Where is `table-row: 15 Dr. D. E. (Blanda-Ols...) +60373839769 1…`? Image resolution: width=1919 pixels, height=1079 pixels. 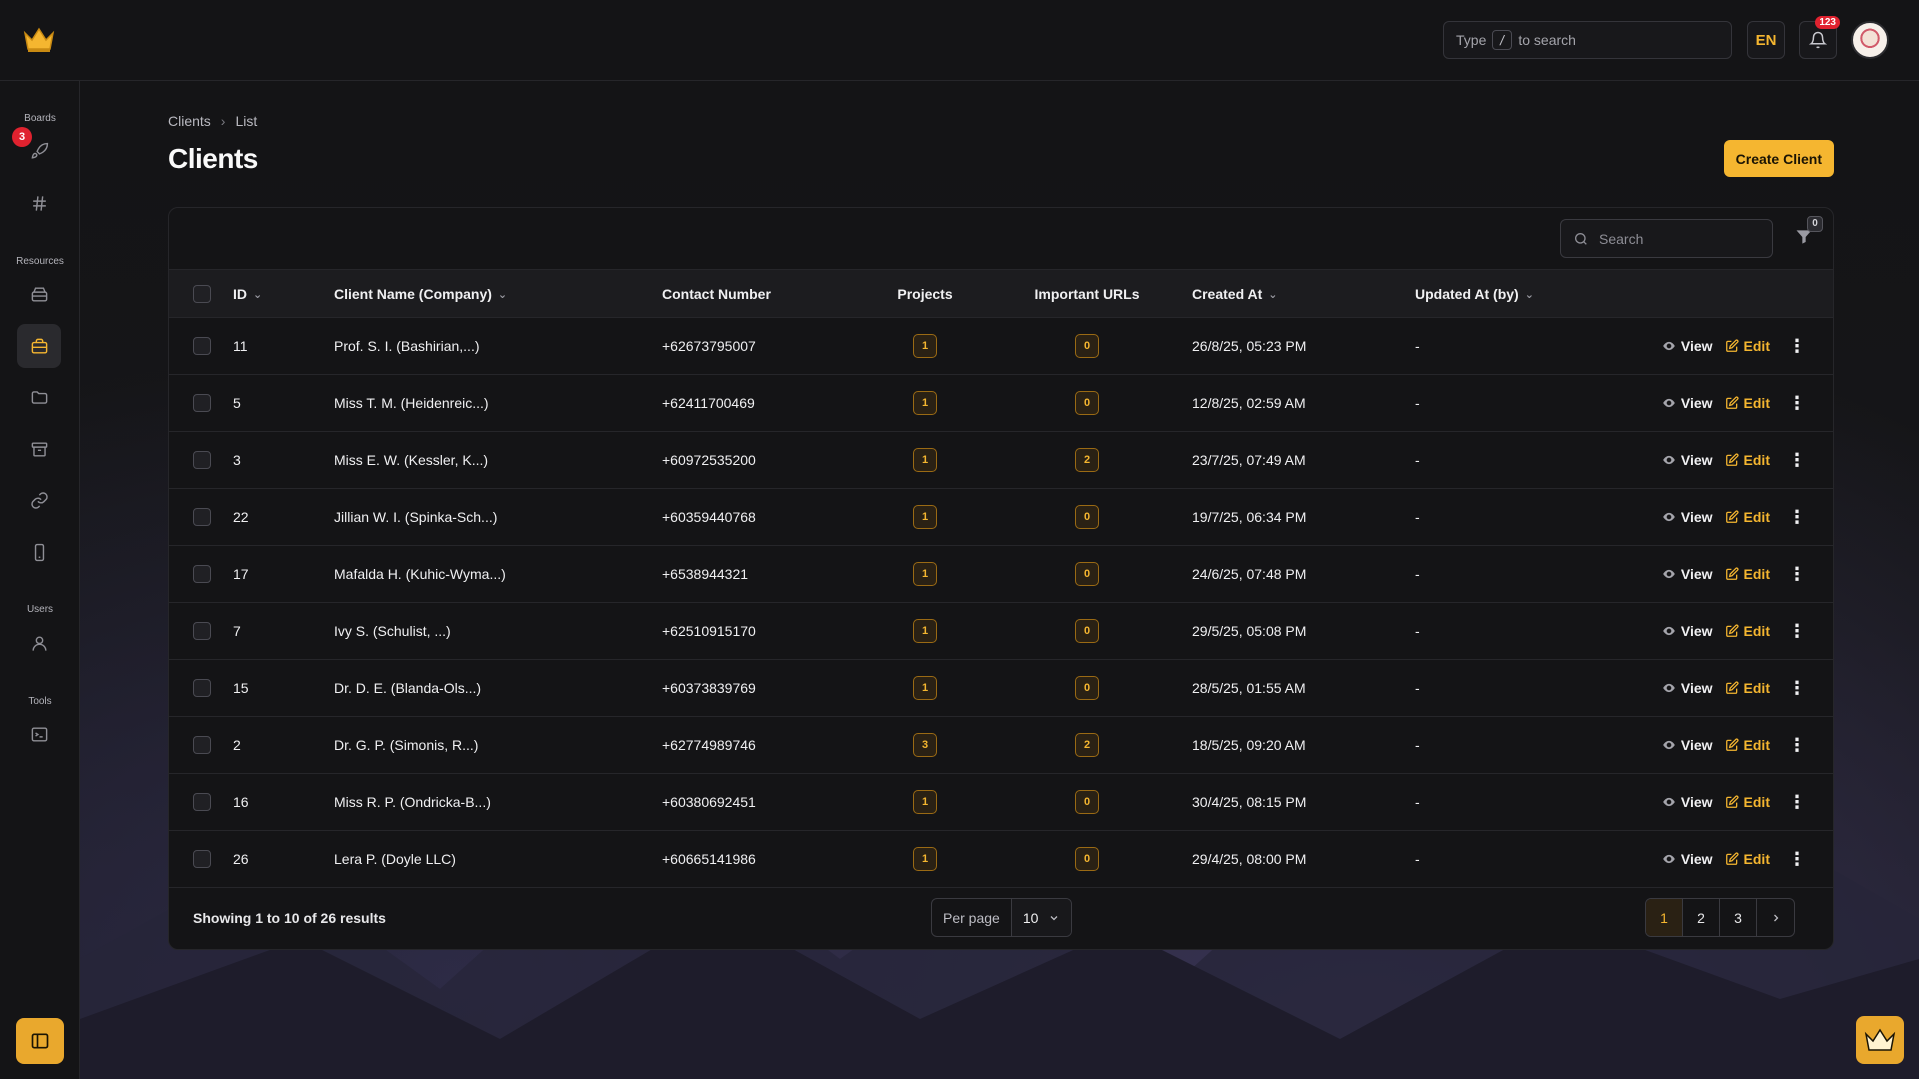
table-row: 15 Dr. D. E. (Blanda-Ols...) +60373839769 1… is located at coordinates (1001, 688).